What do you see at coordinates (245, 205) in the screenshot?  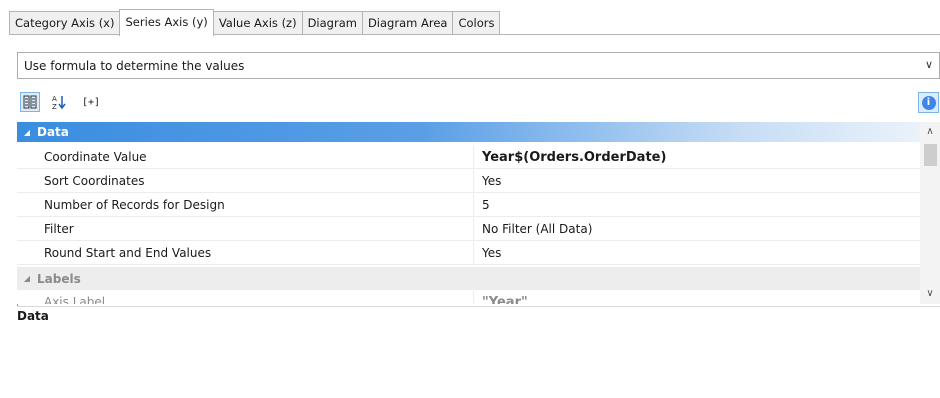 I see `property-name: Number of Records for Design` at bounding box center [245, 205].